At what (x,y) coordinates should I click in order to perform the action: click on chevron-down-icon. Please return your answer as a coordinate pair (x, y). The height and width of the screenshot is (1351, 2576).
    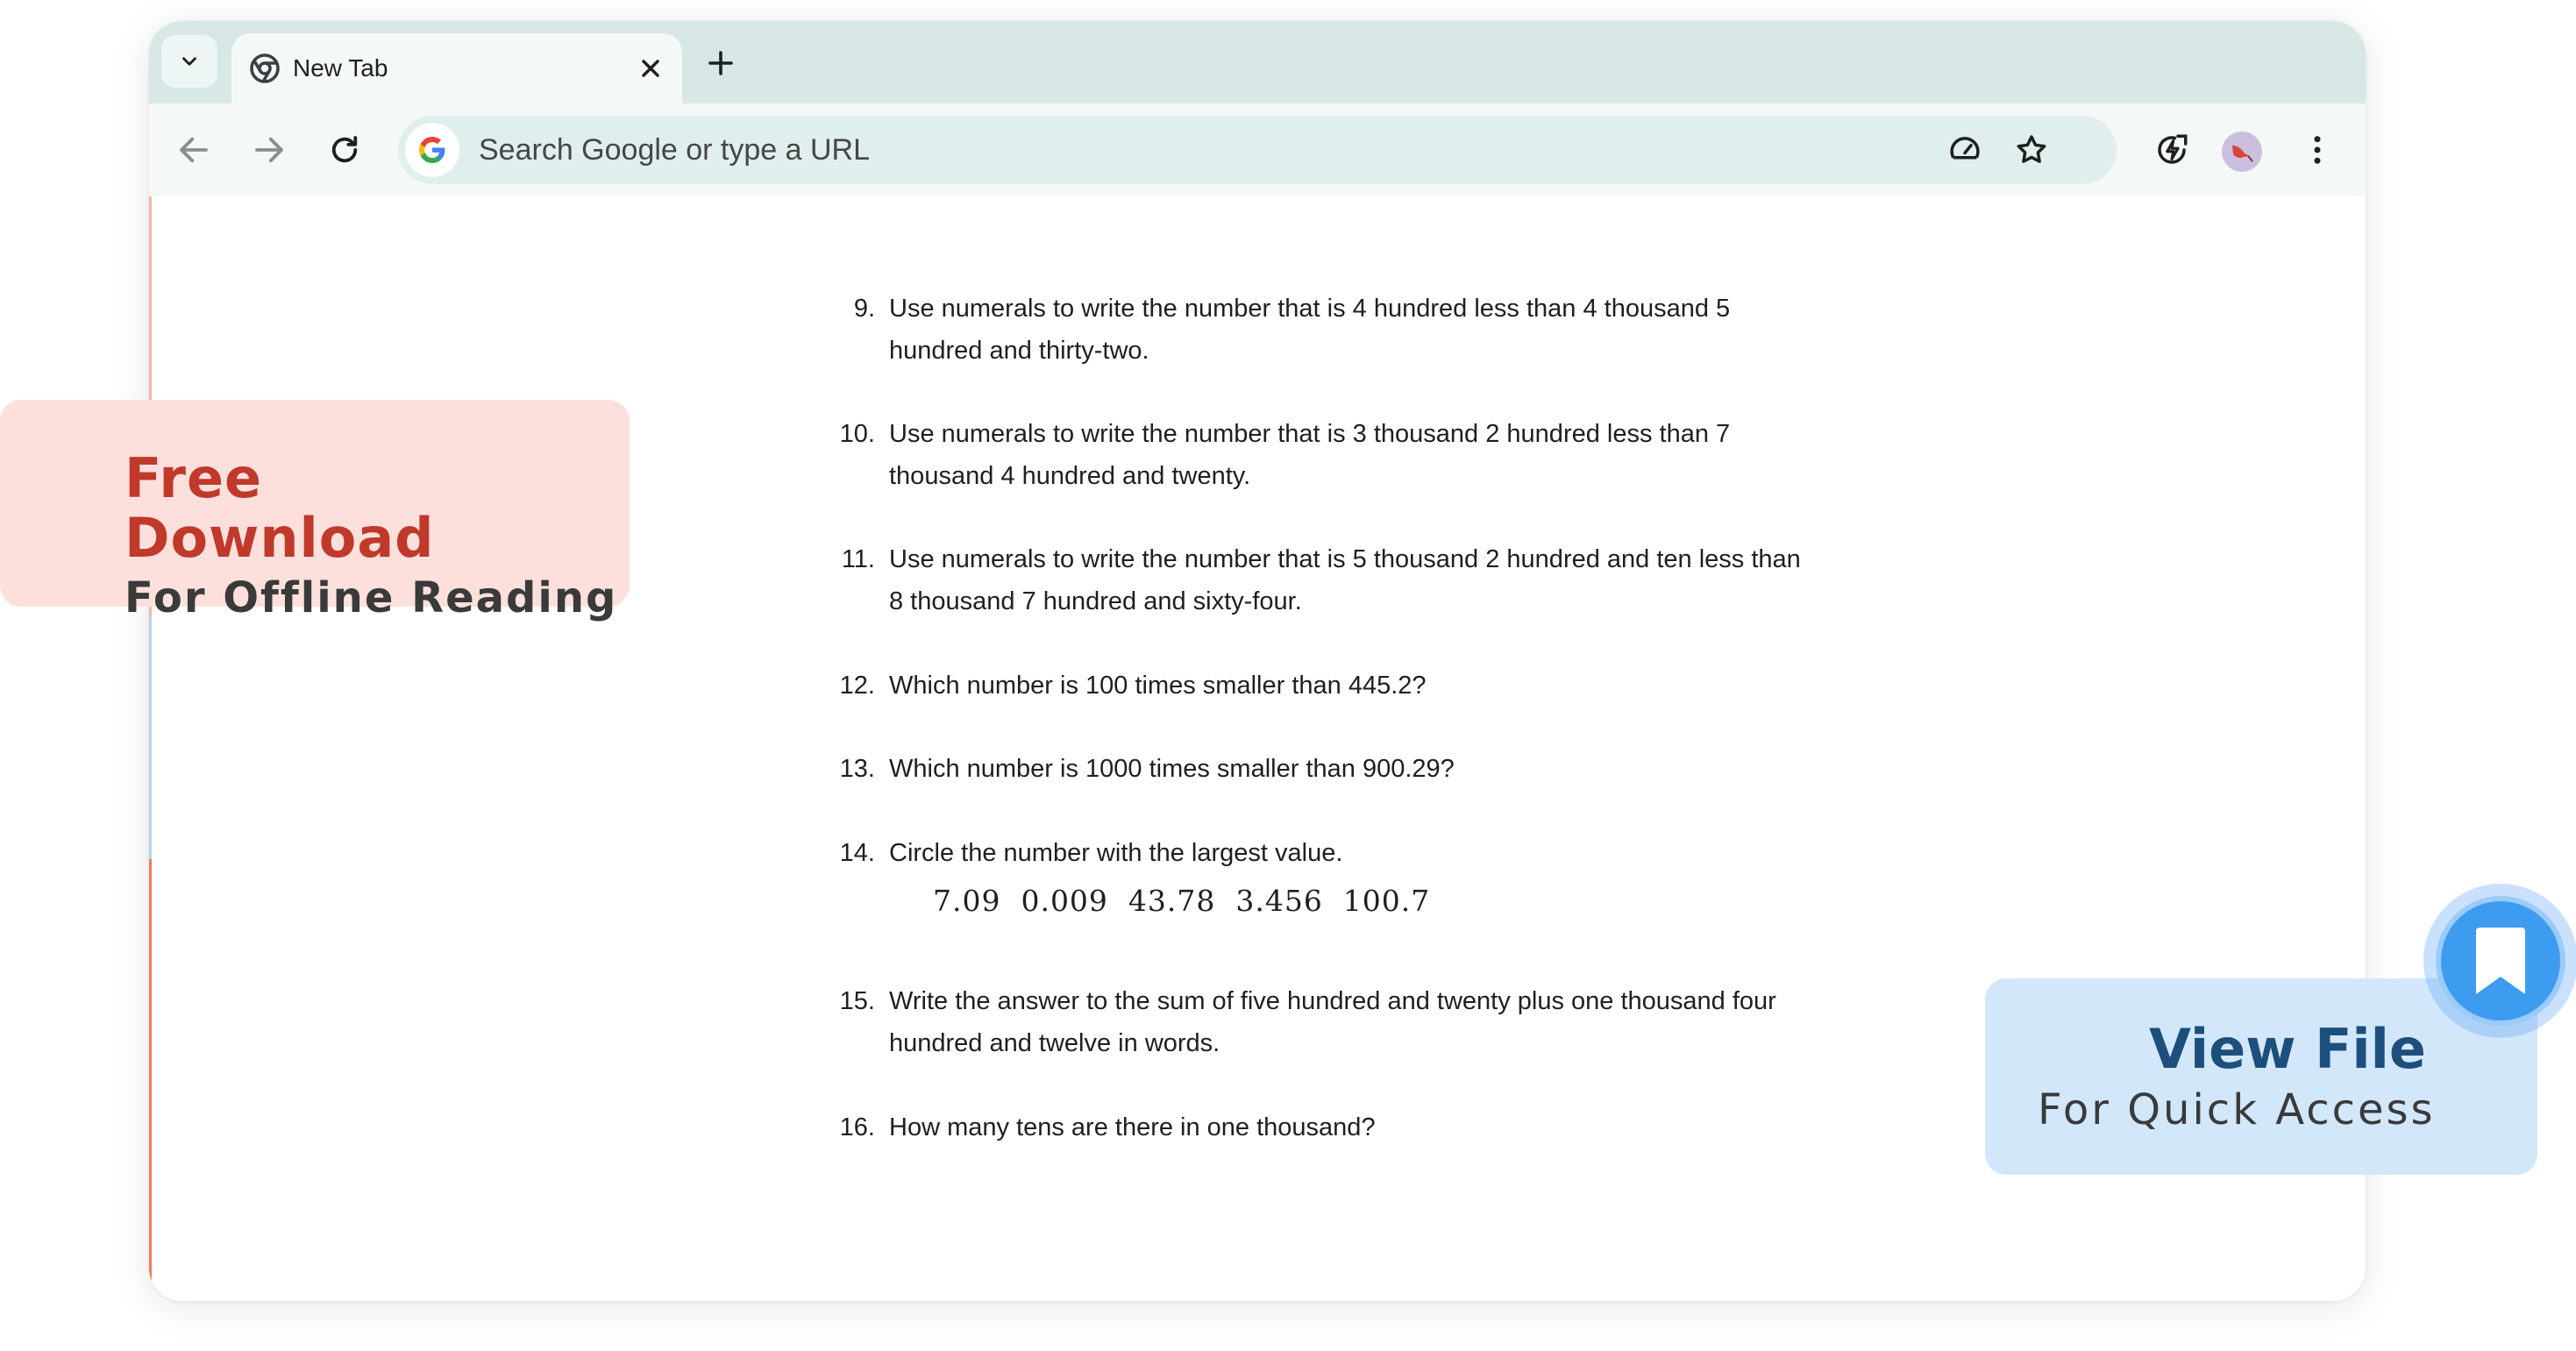
    Looking at the image, I should click on (189, 61).